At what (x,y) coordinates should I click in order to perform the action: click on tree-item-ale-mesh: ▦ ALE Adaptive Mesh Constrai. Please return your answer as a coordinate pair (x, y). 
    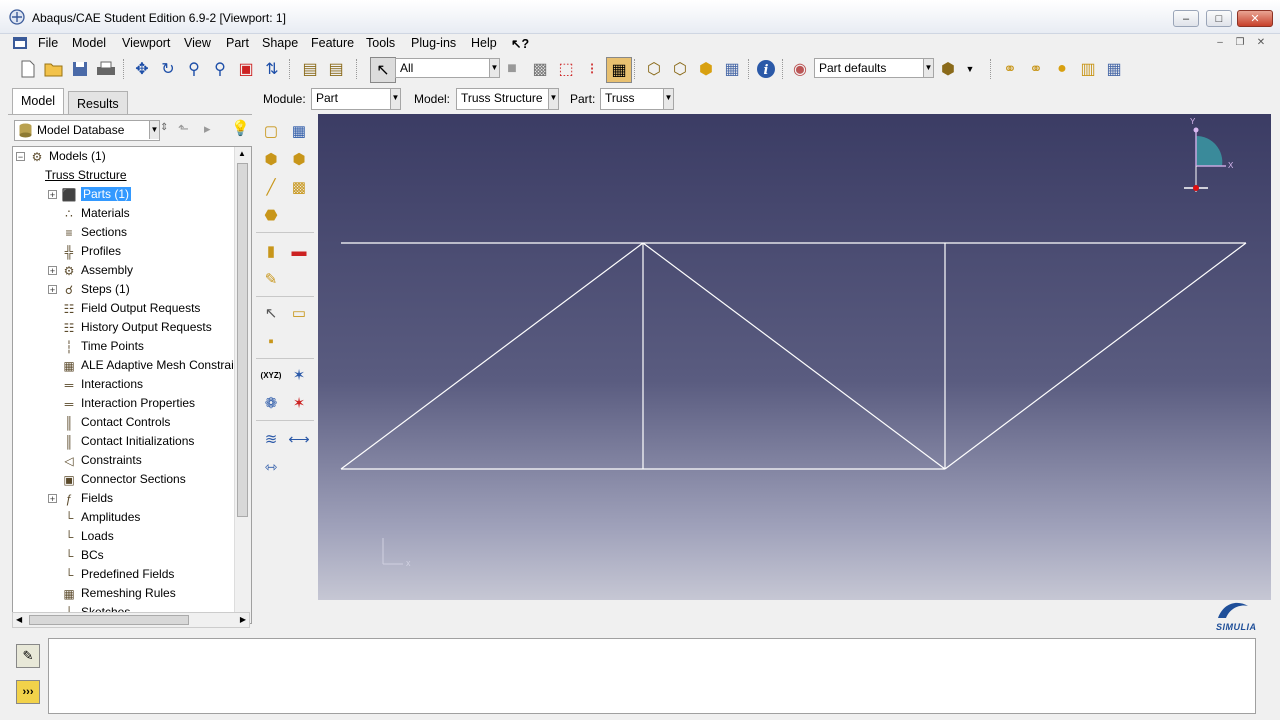
    Looking at the image, I should click on (147, 365).